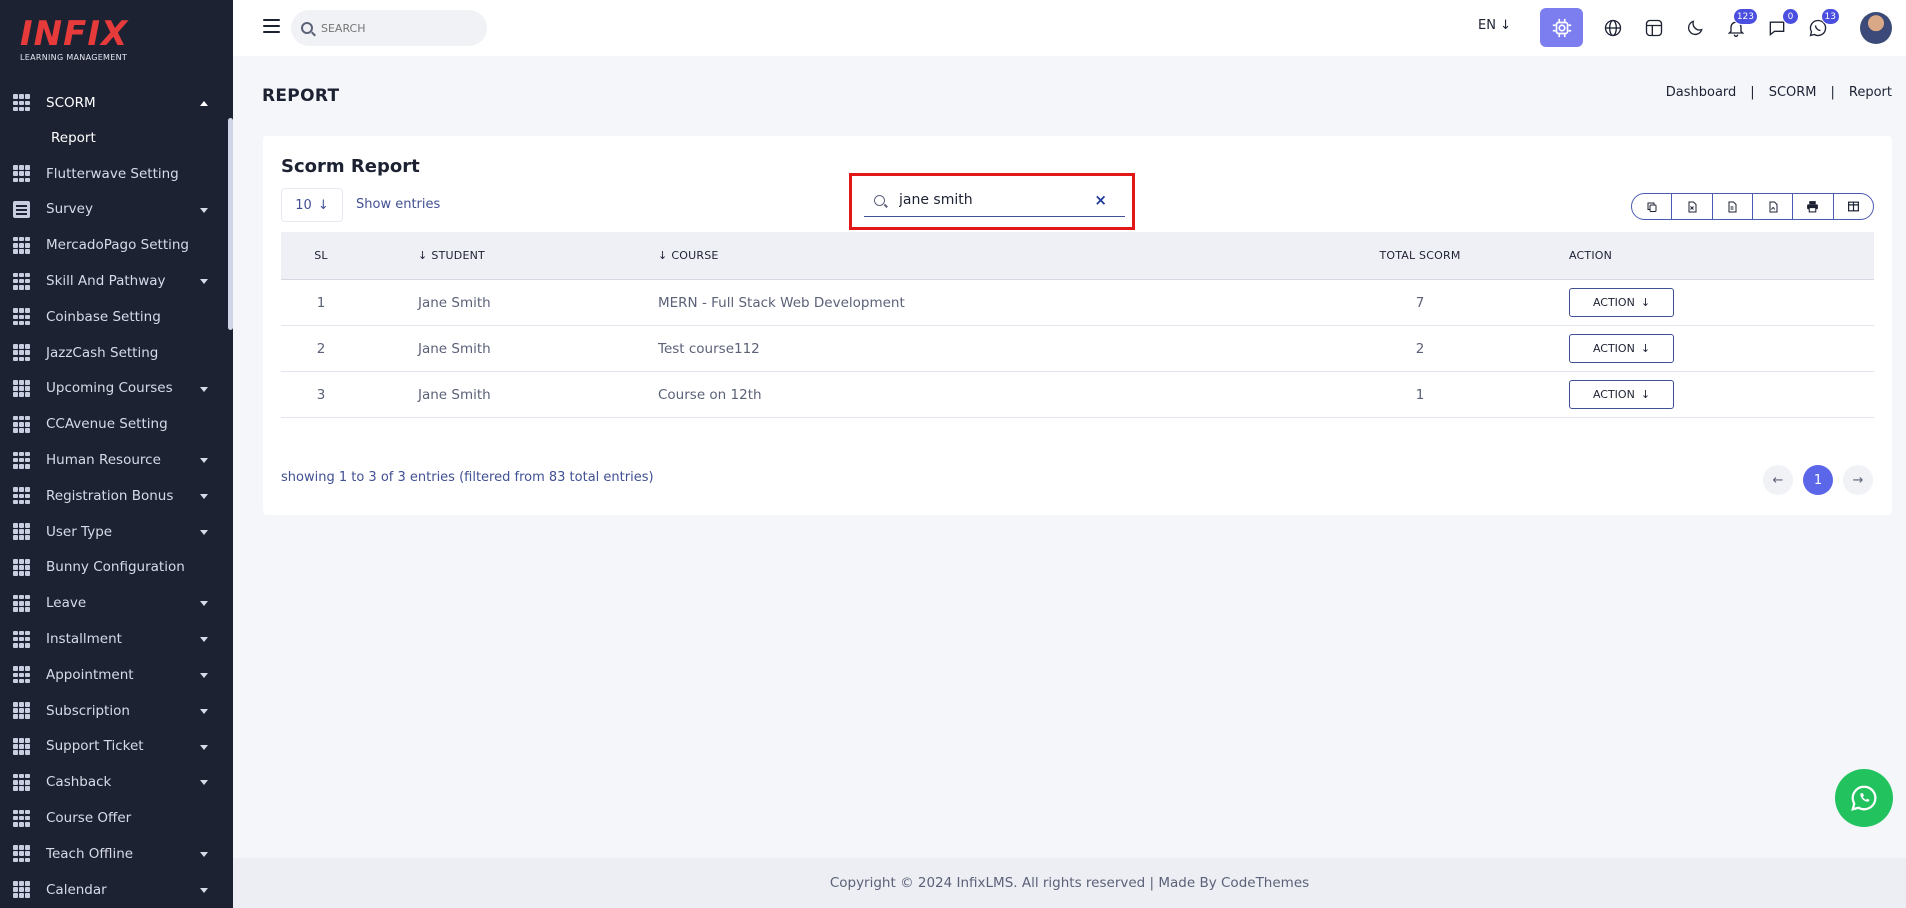 The width and height of the screenshot is (1906, 908). I want to click on action-label: ACTION, so click(1613, 348).